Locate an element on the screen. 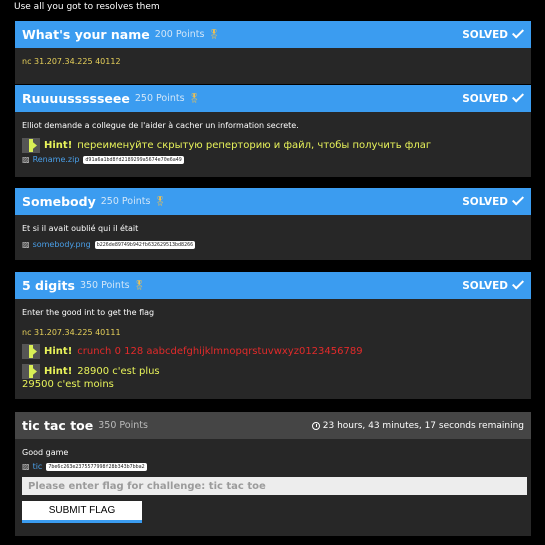  hint-extra-text: 29500 c'est moins is located at coordinates (68, 384).